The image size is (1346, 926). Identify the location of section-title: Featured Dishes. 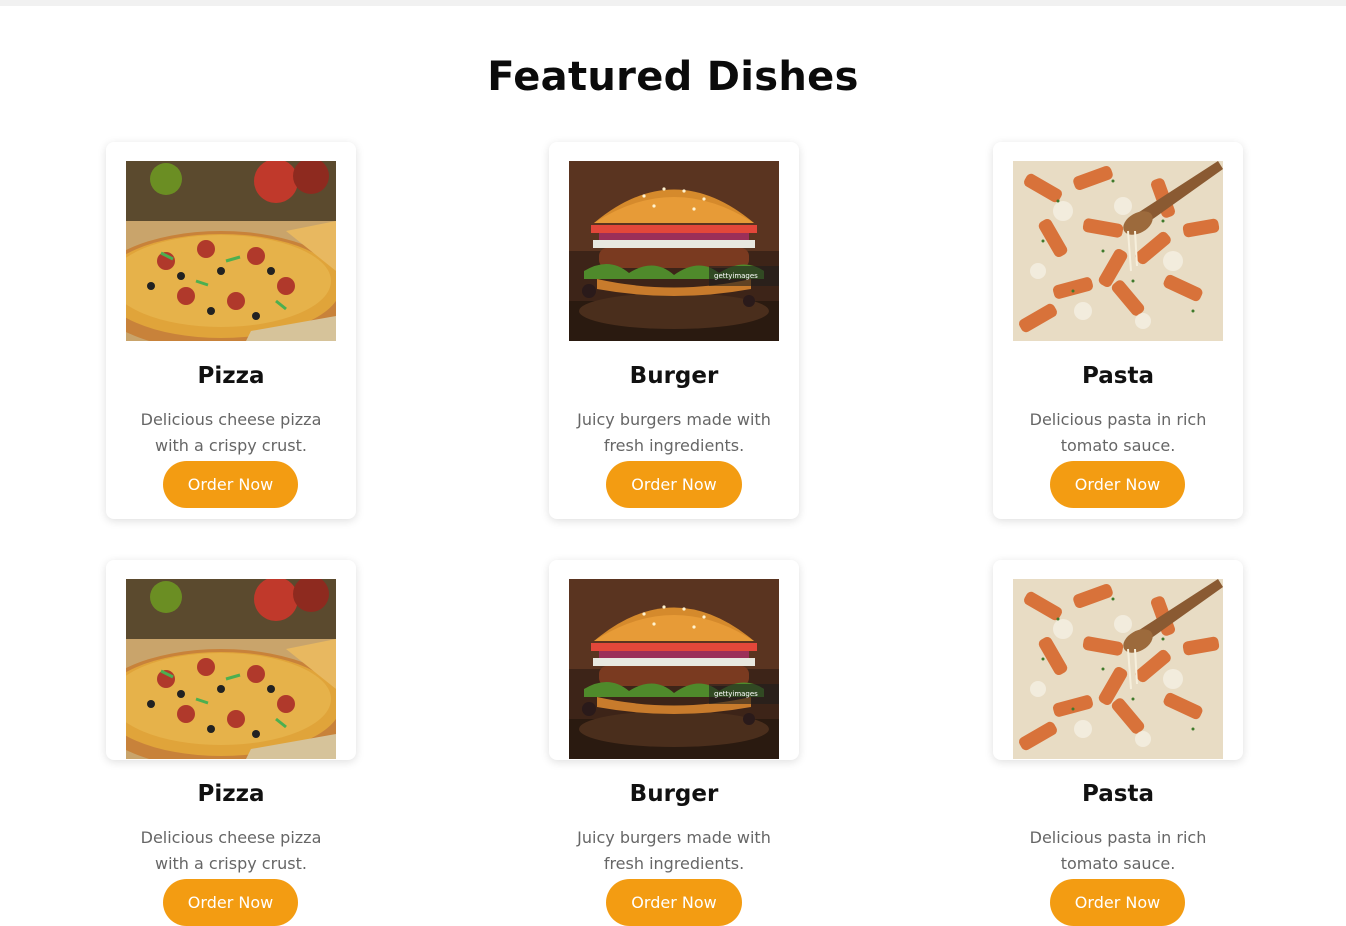
(673, 77).